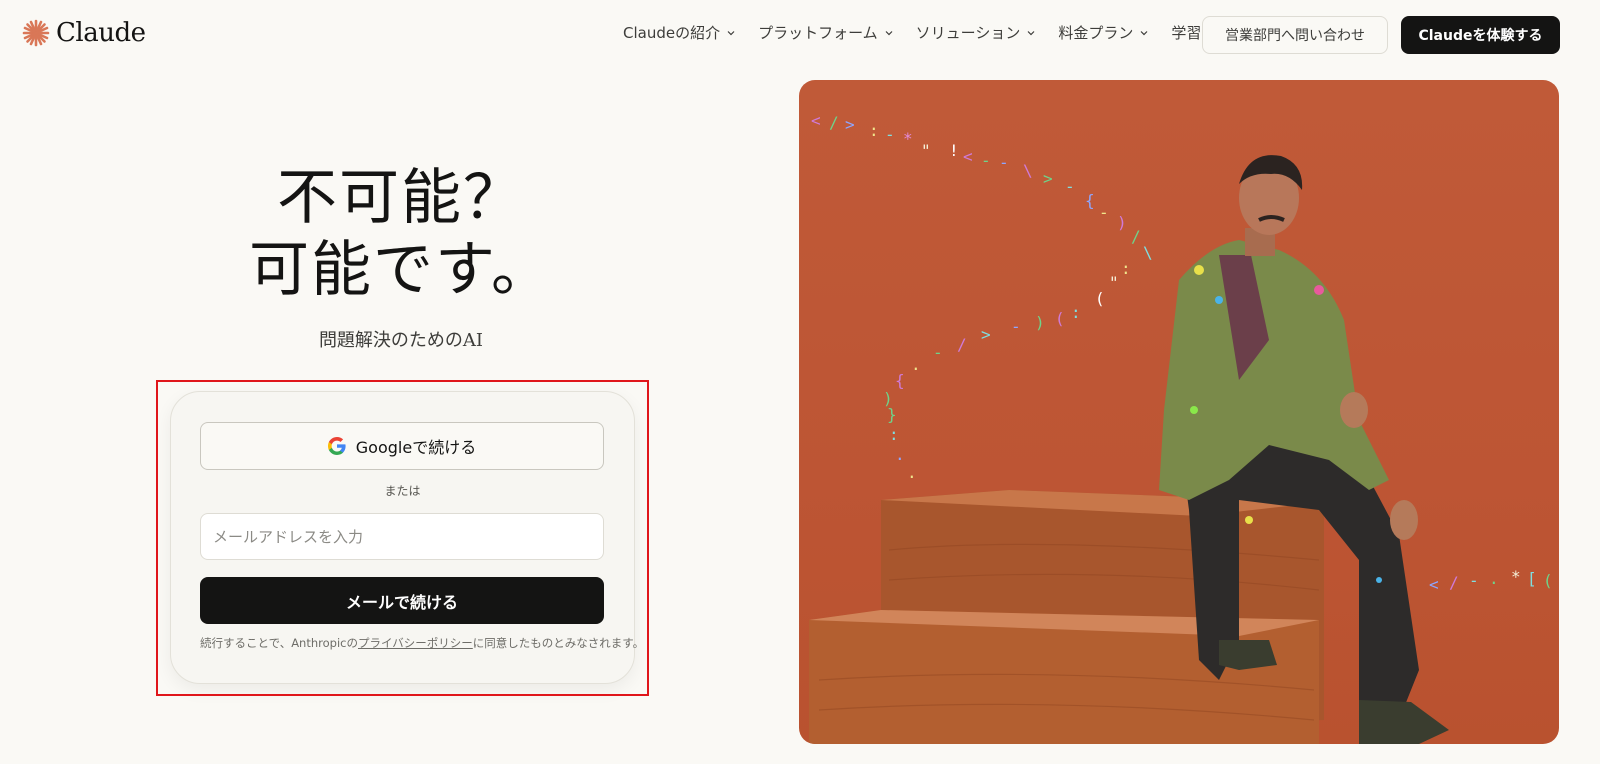 This screenshot has width=1600, height=764. Describe the element at coordinates (401, 198) in the screenshot. I see `hero-title-line1: 不可能？` at that location.